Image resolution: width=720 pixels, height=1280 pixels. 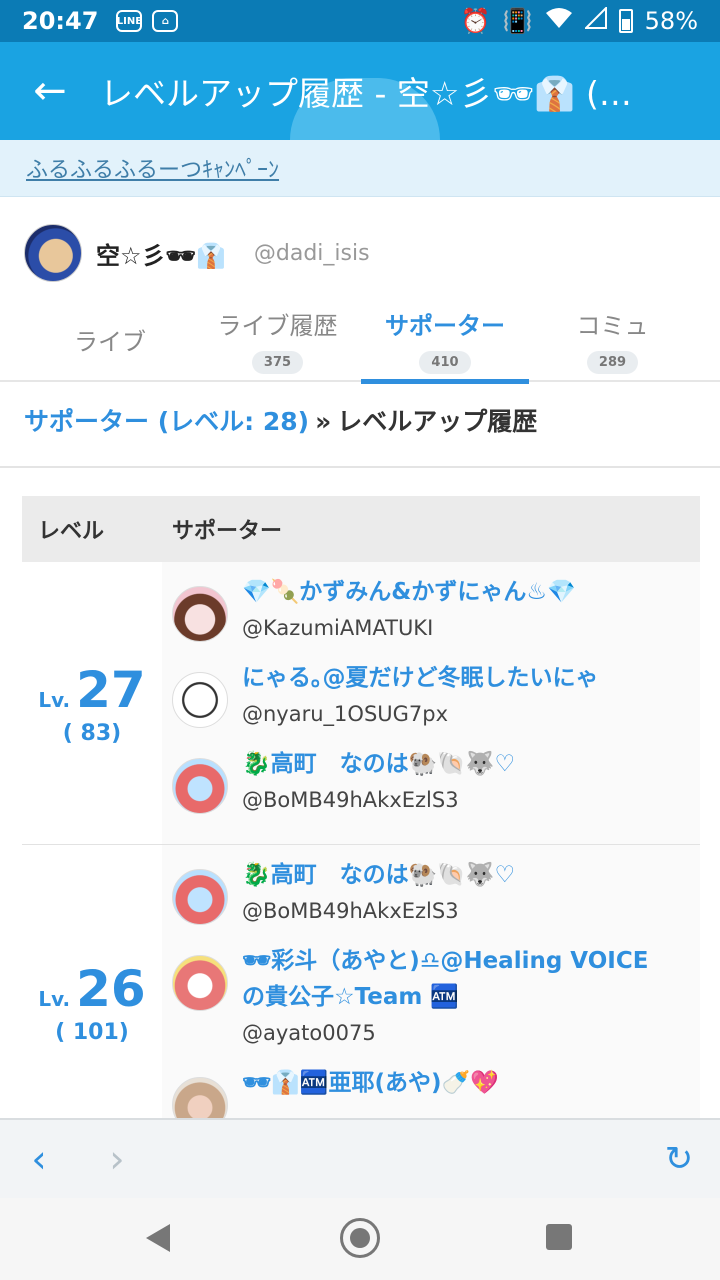 I want to click on system-nav-bar, so click(x=360, y=1239).